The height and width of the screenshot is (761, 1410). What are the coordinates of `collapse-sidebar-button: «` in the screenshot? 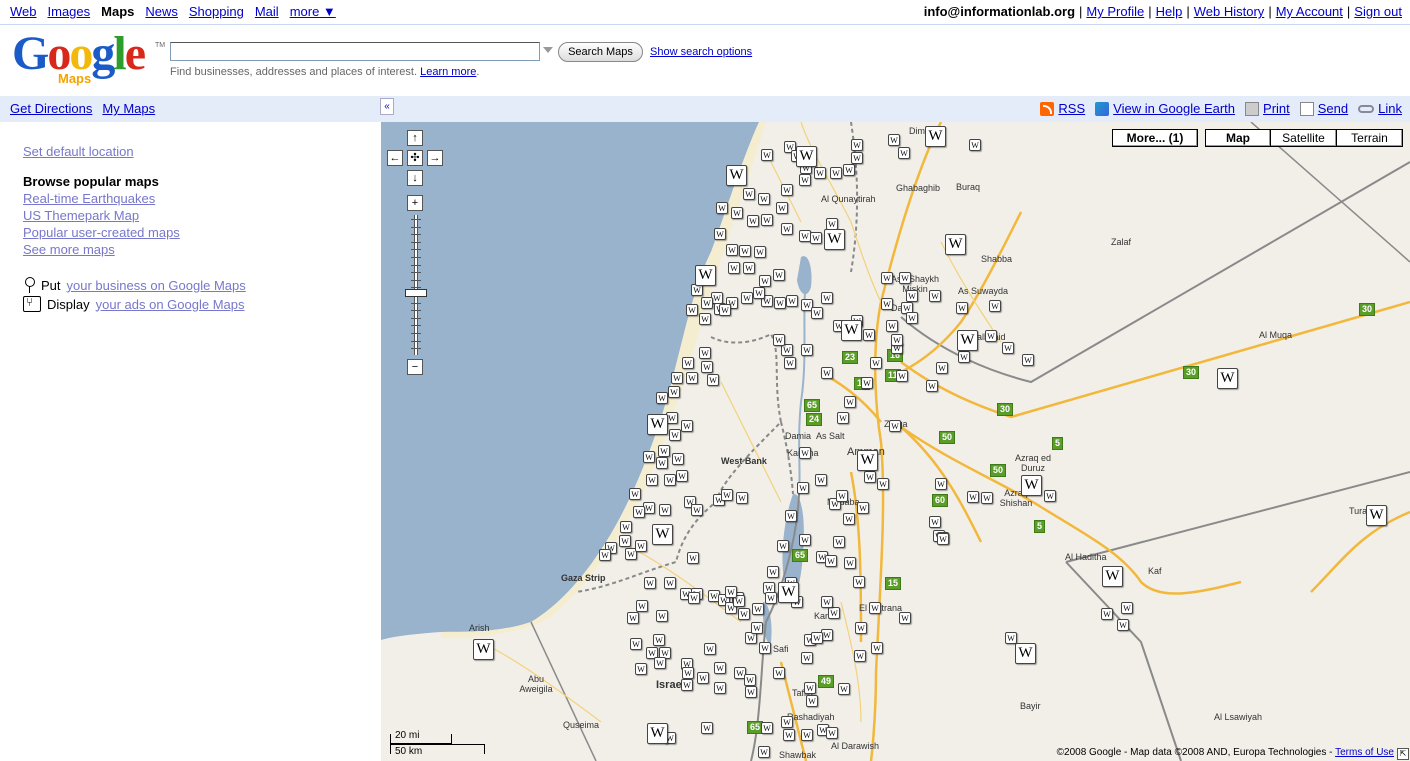 It's located at (387, 106).